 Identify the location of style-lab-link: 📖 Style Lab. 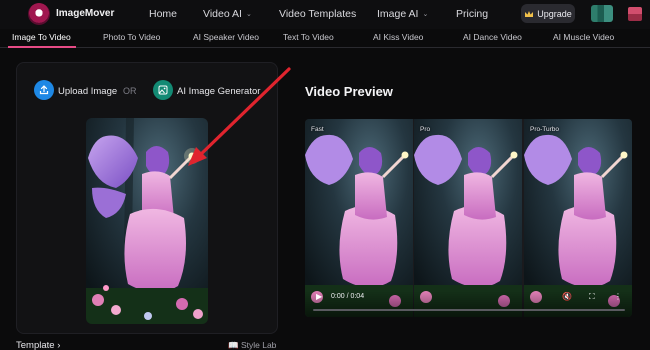
(252, 345).